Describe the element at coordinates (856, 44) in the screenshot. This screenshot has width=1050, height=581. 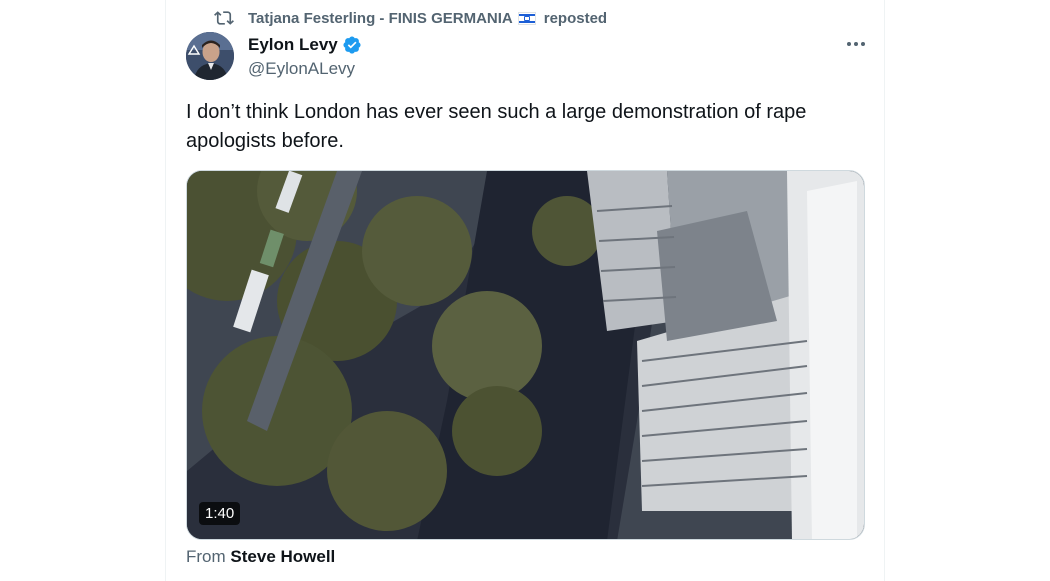
I see `more-options-icon` at that location.